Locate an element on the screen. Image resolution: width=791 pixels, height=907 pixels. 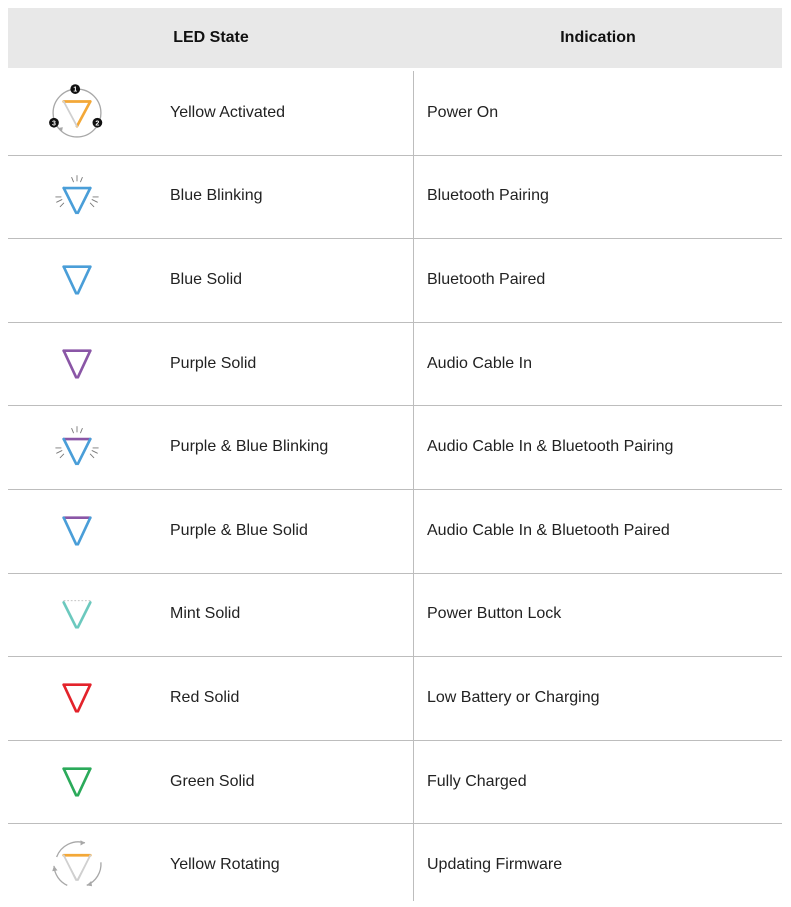
indication-label: Power On is located at coordinates (463, 112).